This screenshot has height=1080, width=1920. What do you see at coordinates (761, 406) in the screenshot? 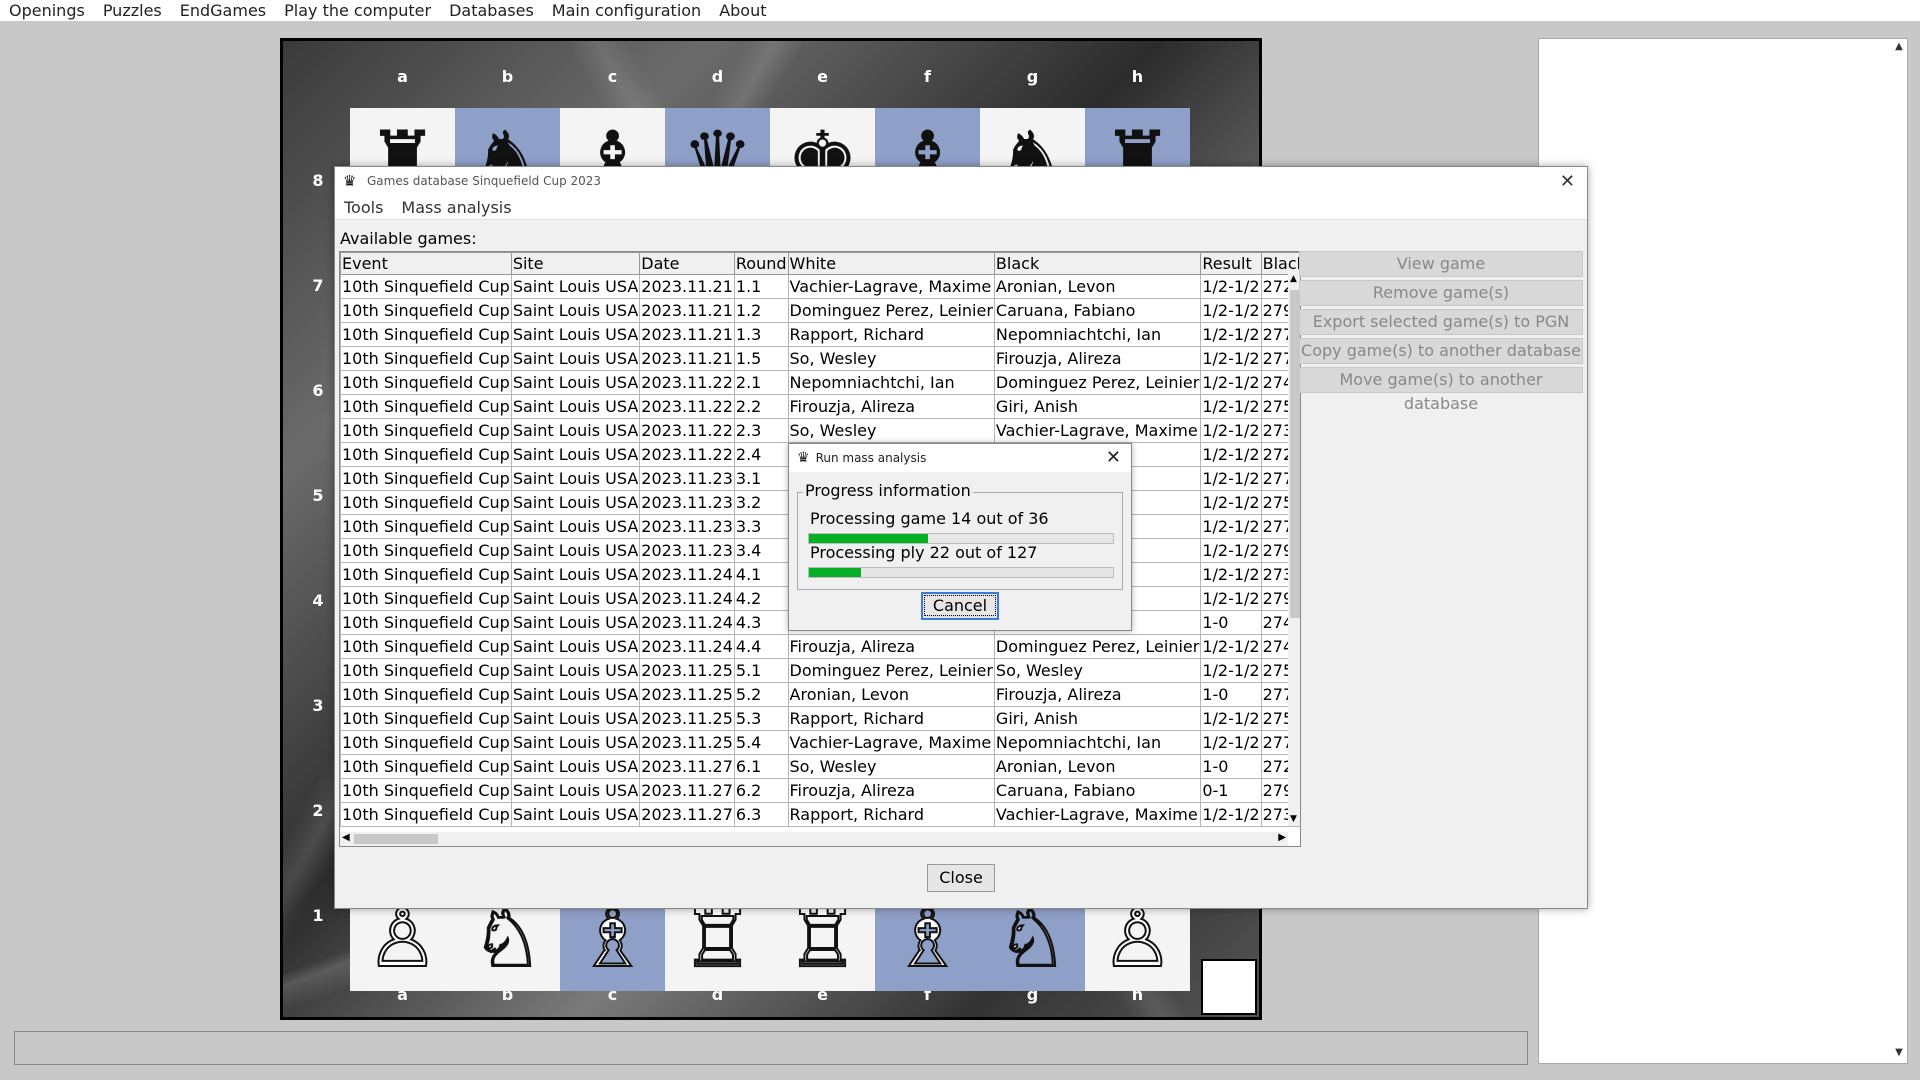
I see `table-cell: 2.2` at bounding box center [761, 406].